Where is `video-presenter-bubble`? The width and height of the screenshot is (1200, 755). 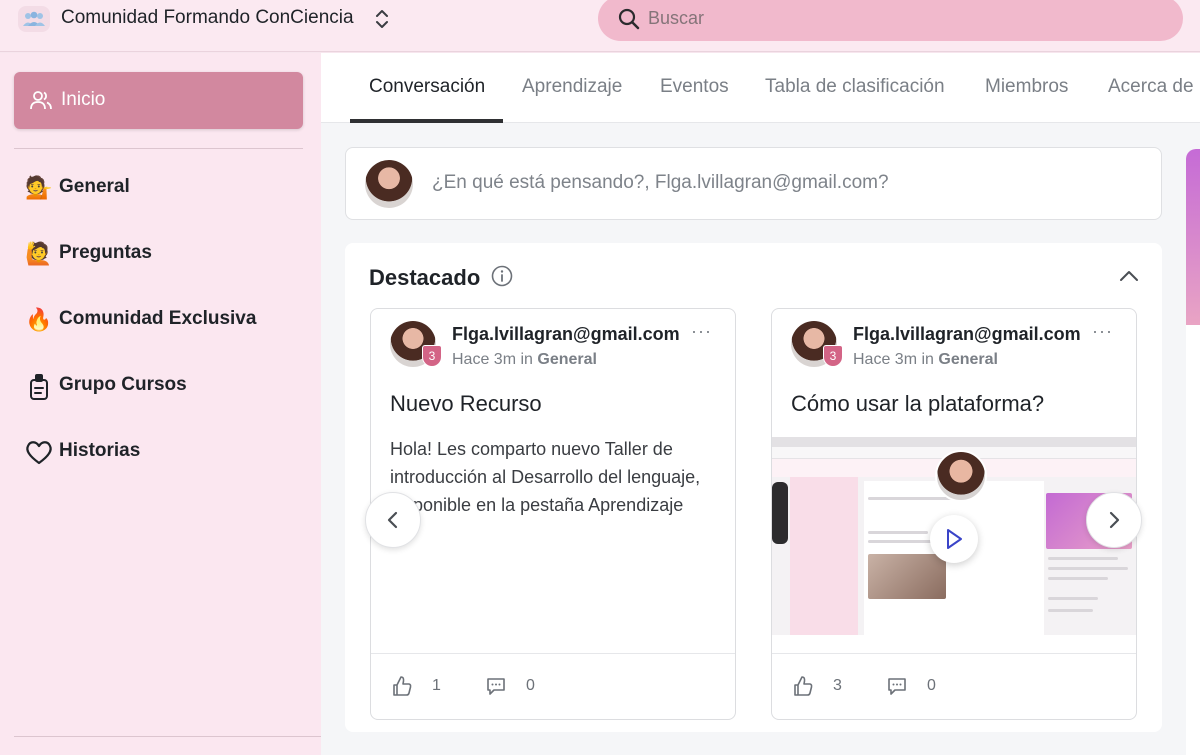
video-presenter-bubble is located at coordinates (961, 476).